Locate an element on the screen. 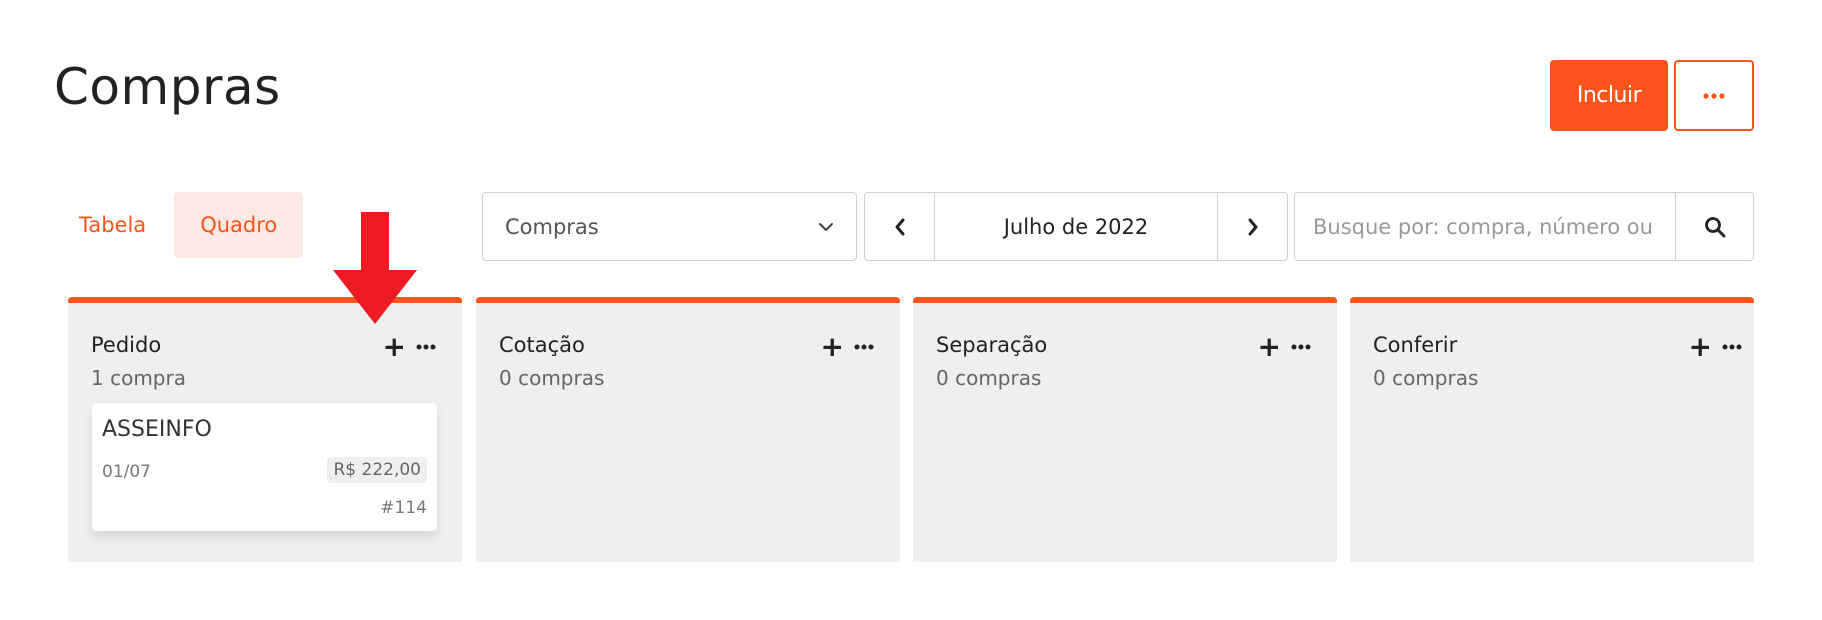 This screenshot has height=620, width=1822. date-navigator: Julho de 2022 is located at coordinates (1076, 226).